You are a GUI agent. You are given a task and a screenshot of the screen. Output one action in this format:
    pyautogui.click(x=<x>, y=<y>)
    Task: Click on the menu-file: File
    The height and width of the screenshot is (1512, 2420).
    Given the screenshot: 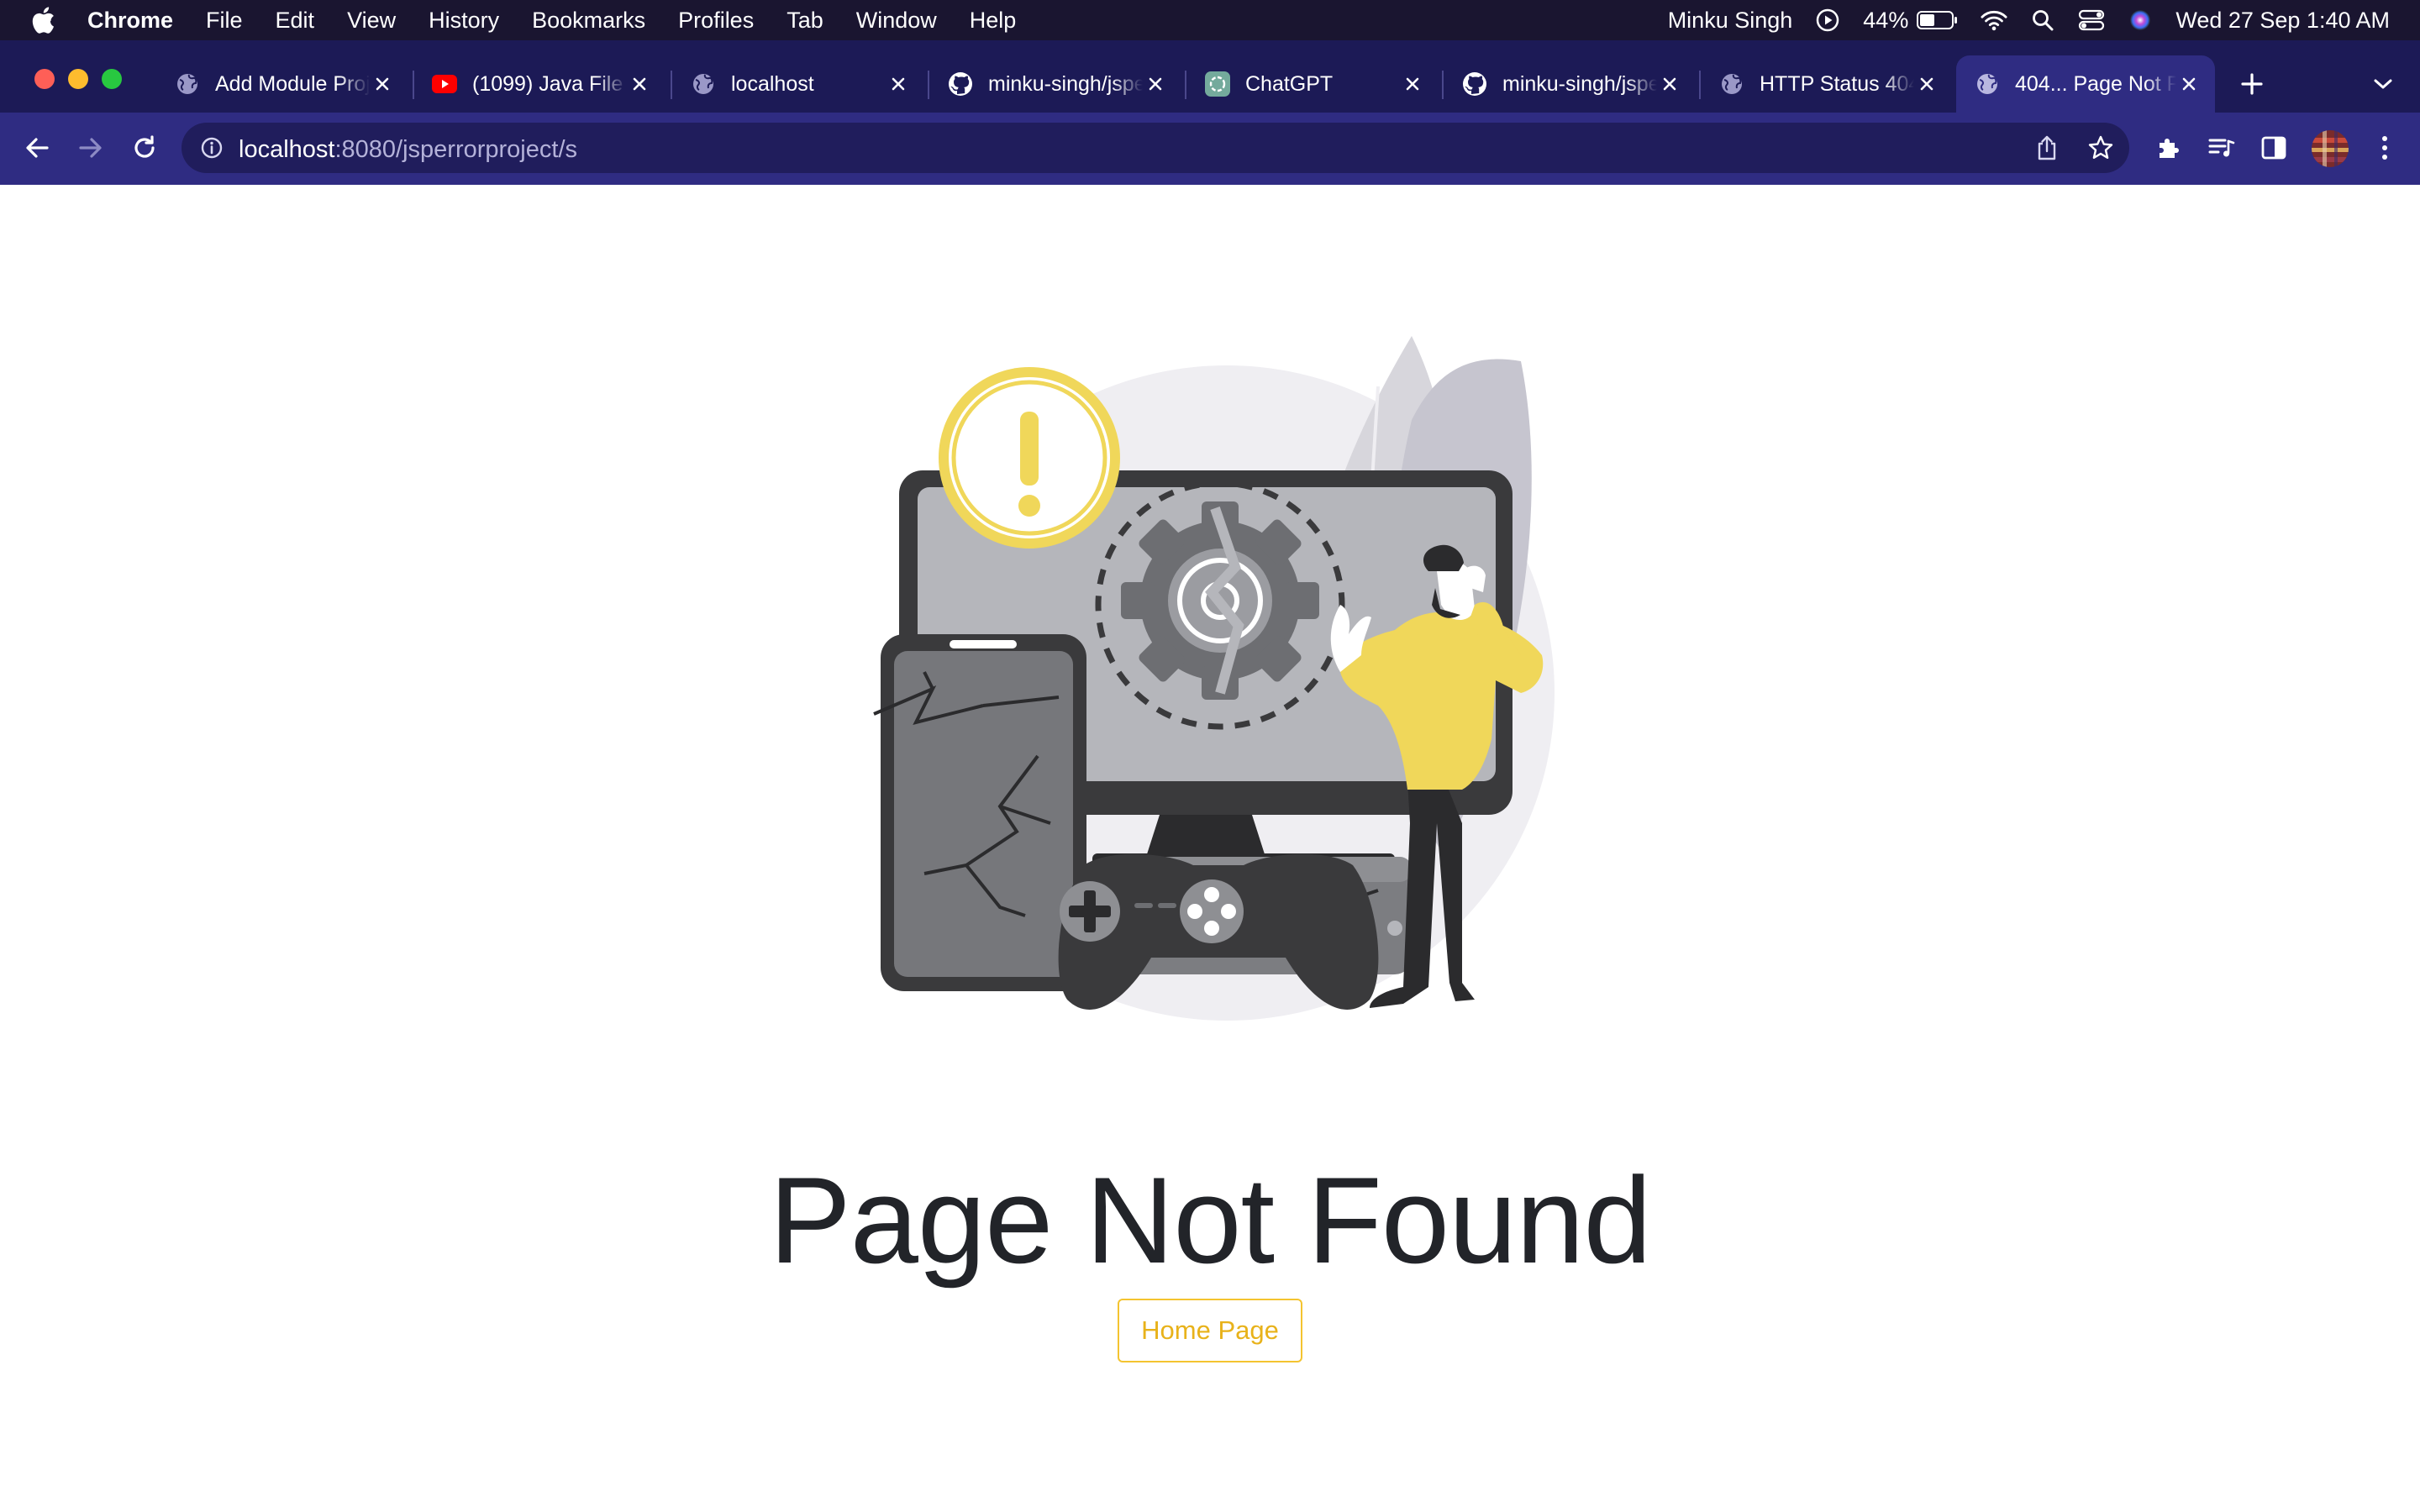 What is the action you would take?
    pyautogui.click(x=225, y=21)
    